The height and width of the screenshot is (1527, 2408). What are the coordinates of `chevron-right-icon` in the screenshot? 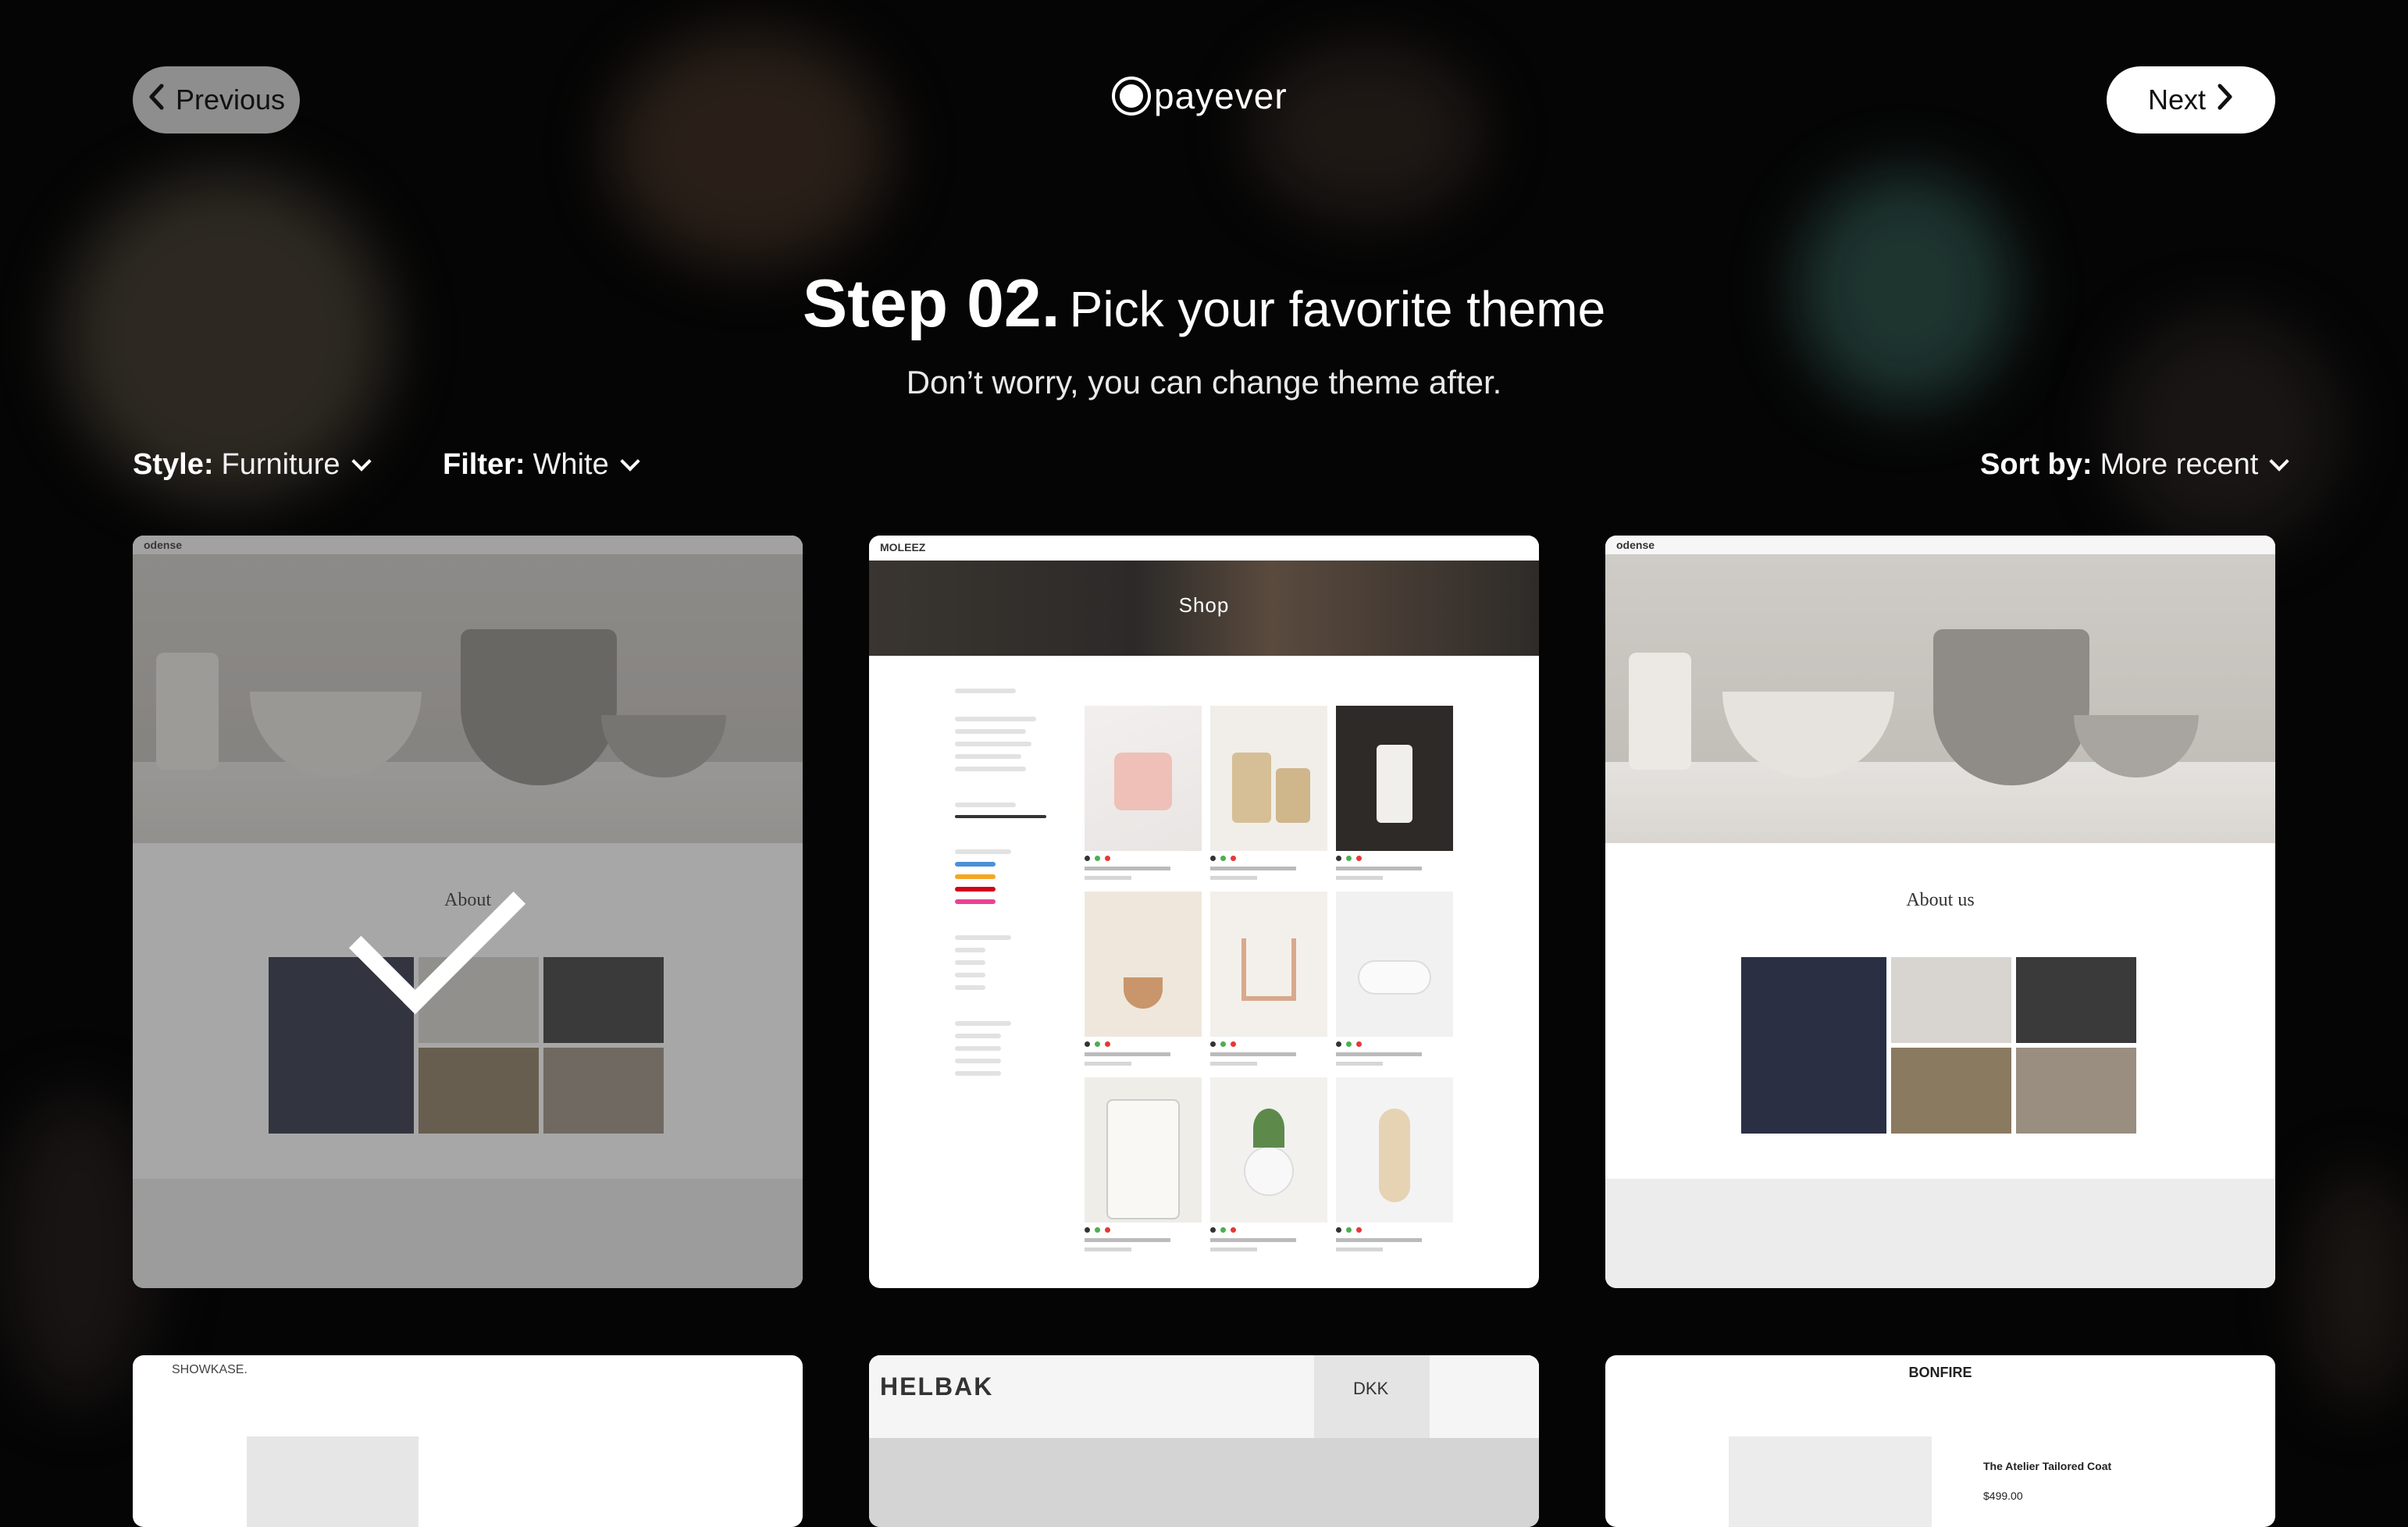 It's located at (2225, 100).